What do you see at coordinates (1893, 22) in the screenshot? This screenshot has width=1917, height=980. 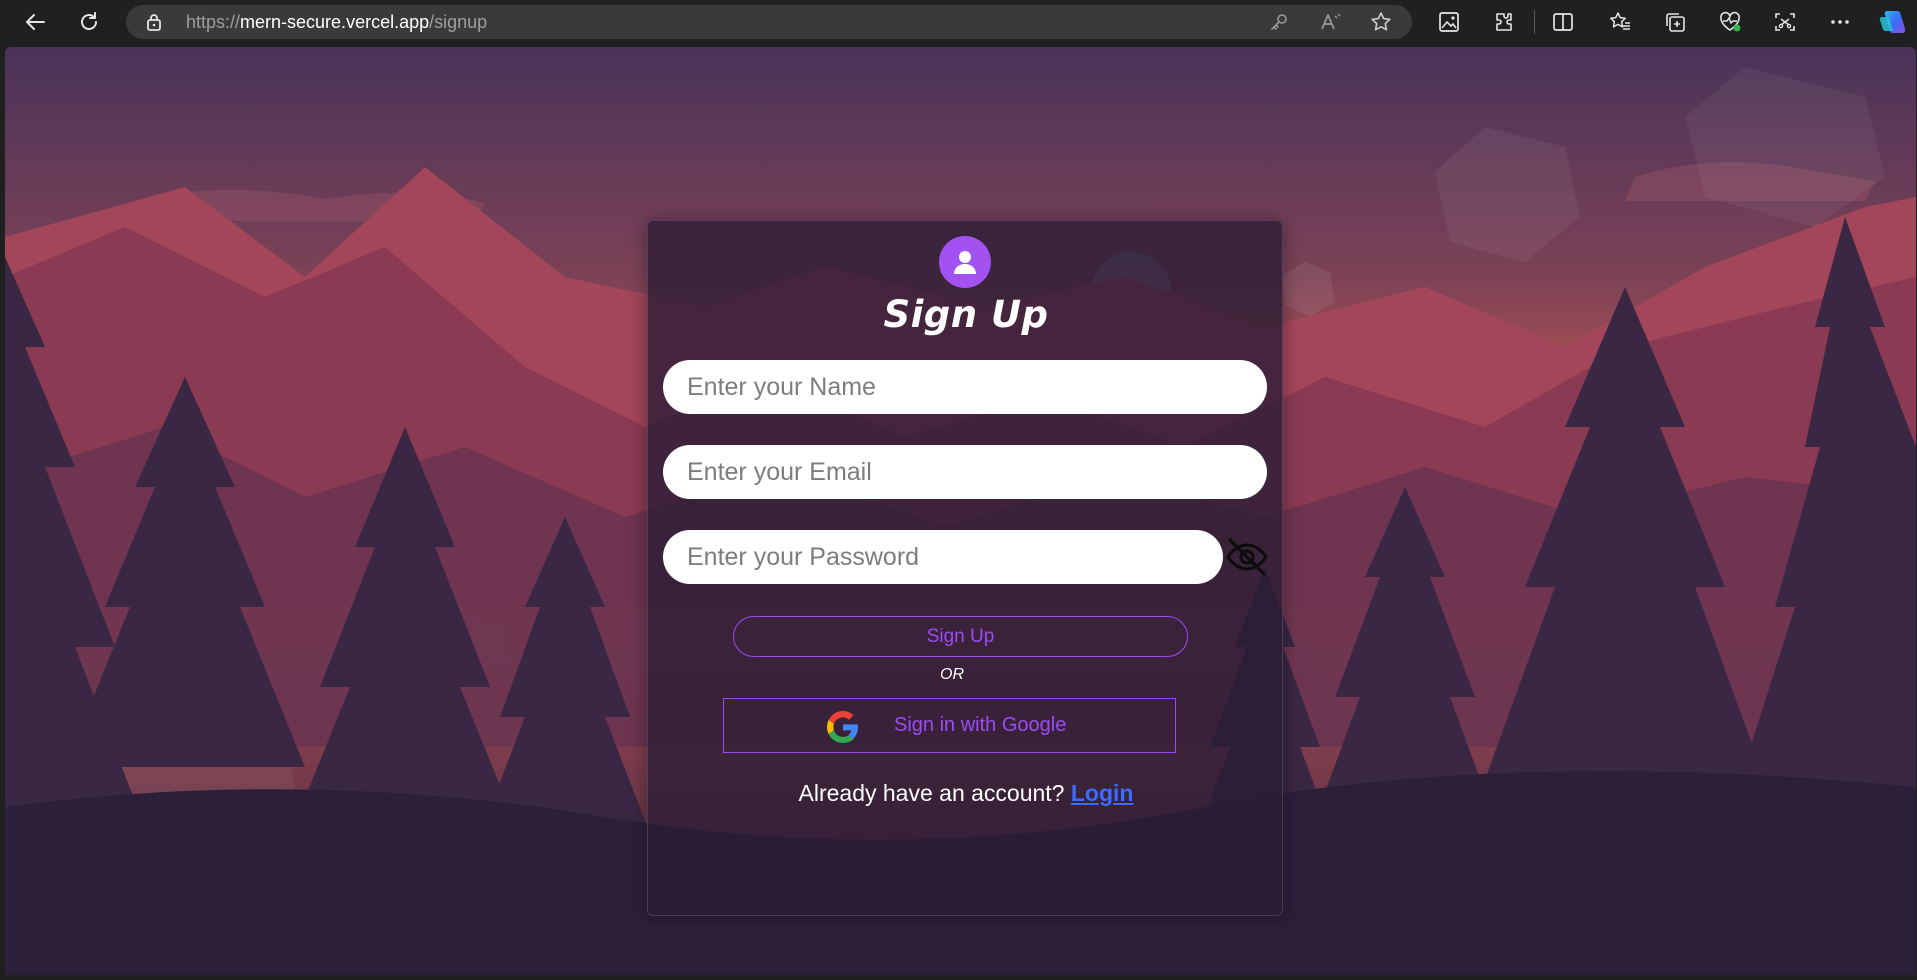 I see `copilot-icon` at bounding box center [1893, 22].